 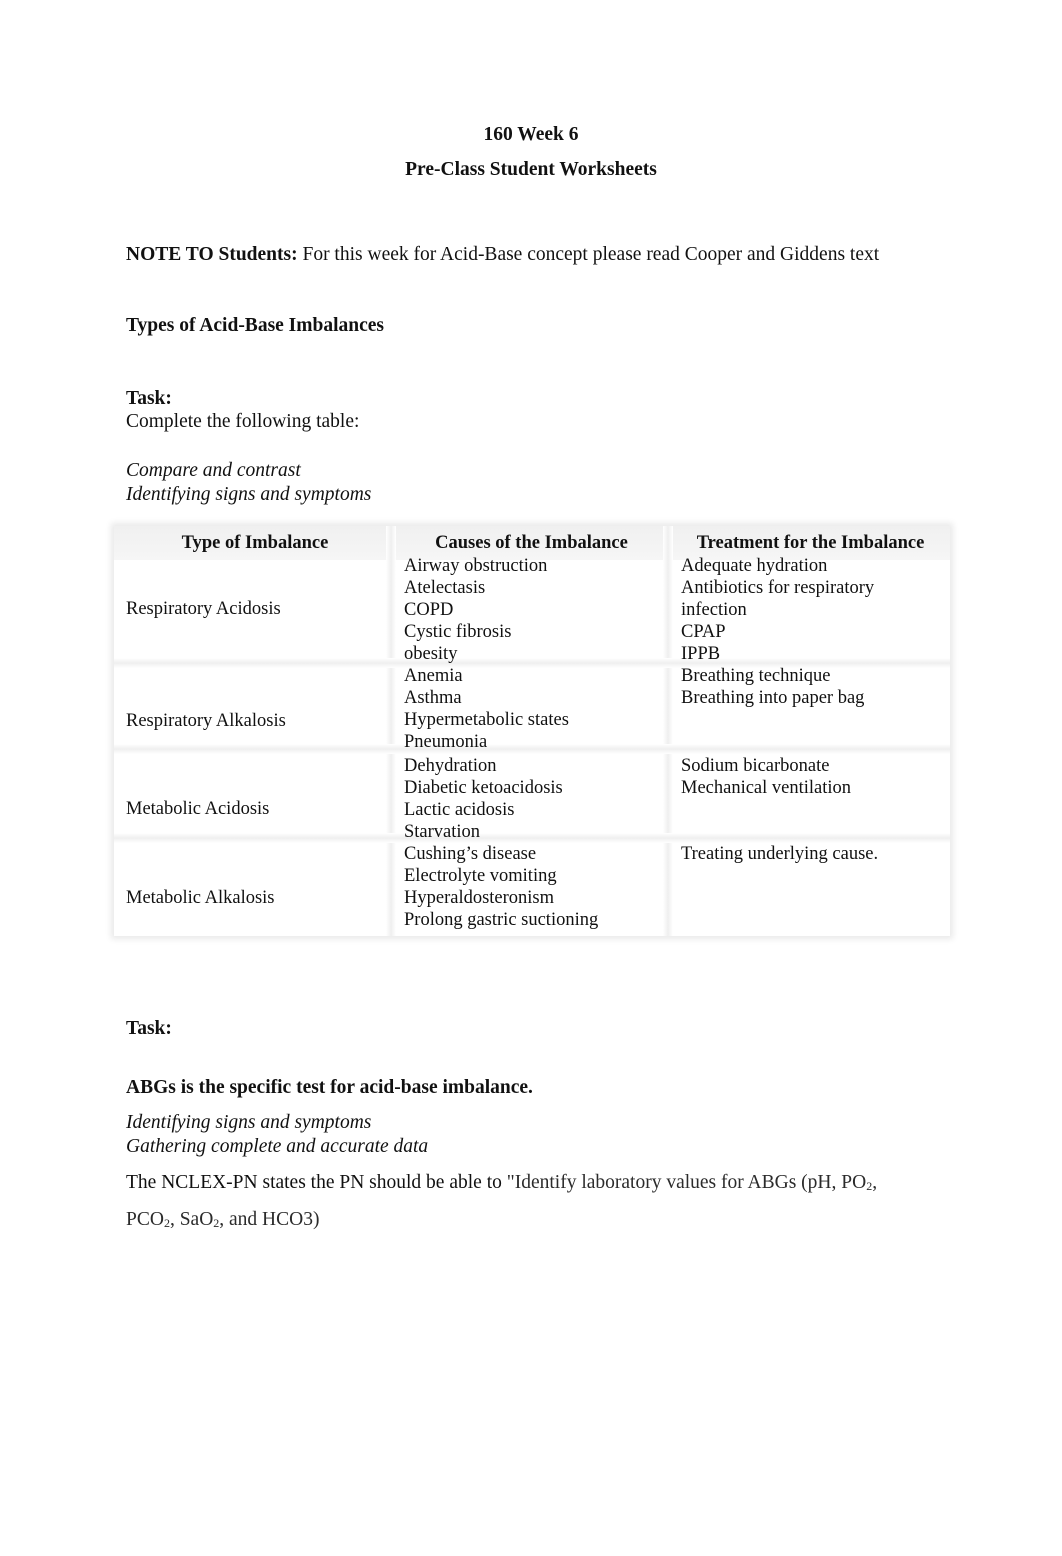 What do you see at coordinates (773, 698) in the screenshot?
I see `treatment-item: Breathing into paper bag` at bounding box center [773, 698].